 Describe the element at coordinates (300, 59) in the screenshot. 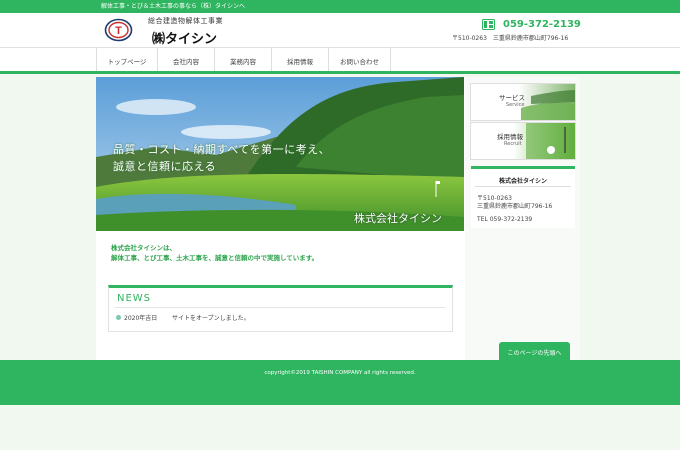

I see `nav-item-recruit: 採用情報` at that location.